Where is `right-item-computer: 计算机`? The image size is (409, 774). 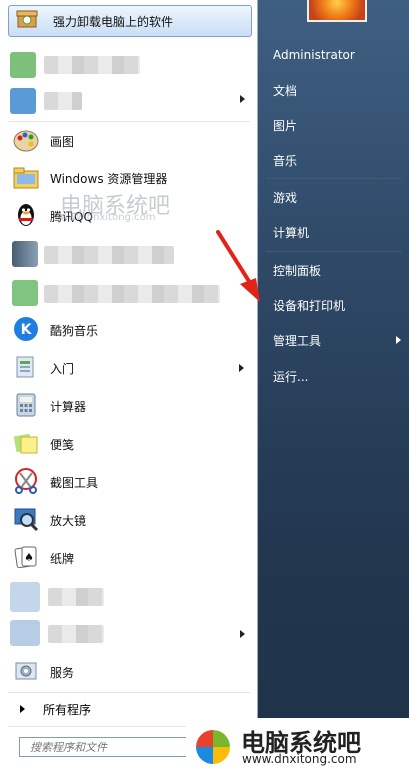
right-item-computer: 计算机 is located at coordinates (337, 232).